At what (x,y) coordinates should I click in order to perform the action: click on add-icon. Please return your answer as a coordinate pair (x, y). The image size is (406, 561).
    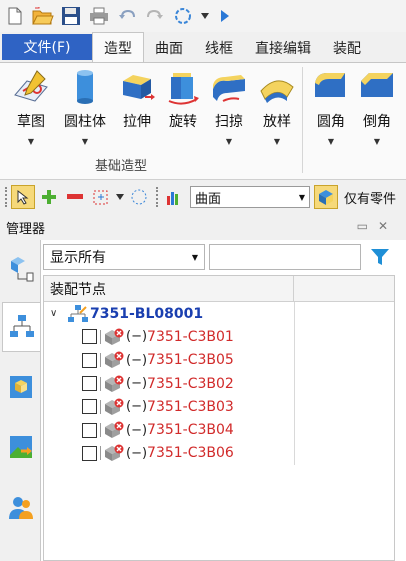
    Looking at the image, I should click on (49, 197).